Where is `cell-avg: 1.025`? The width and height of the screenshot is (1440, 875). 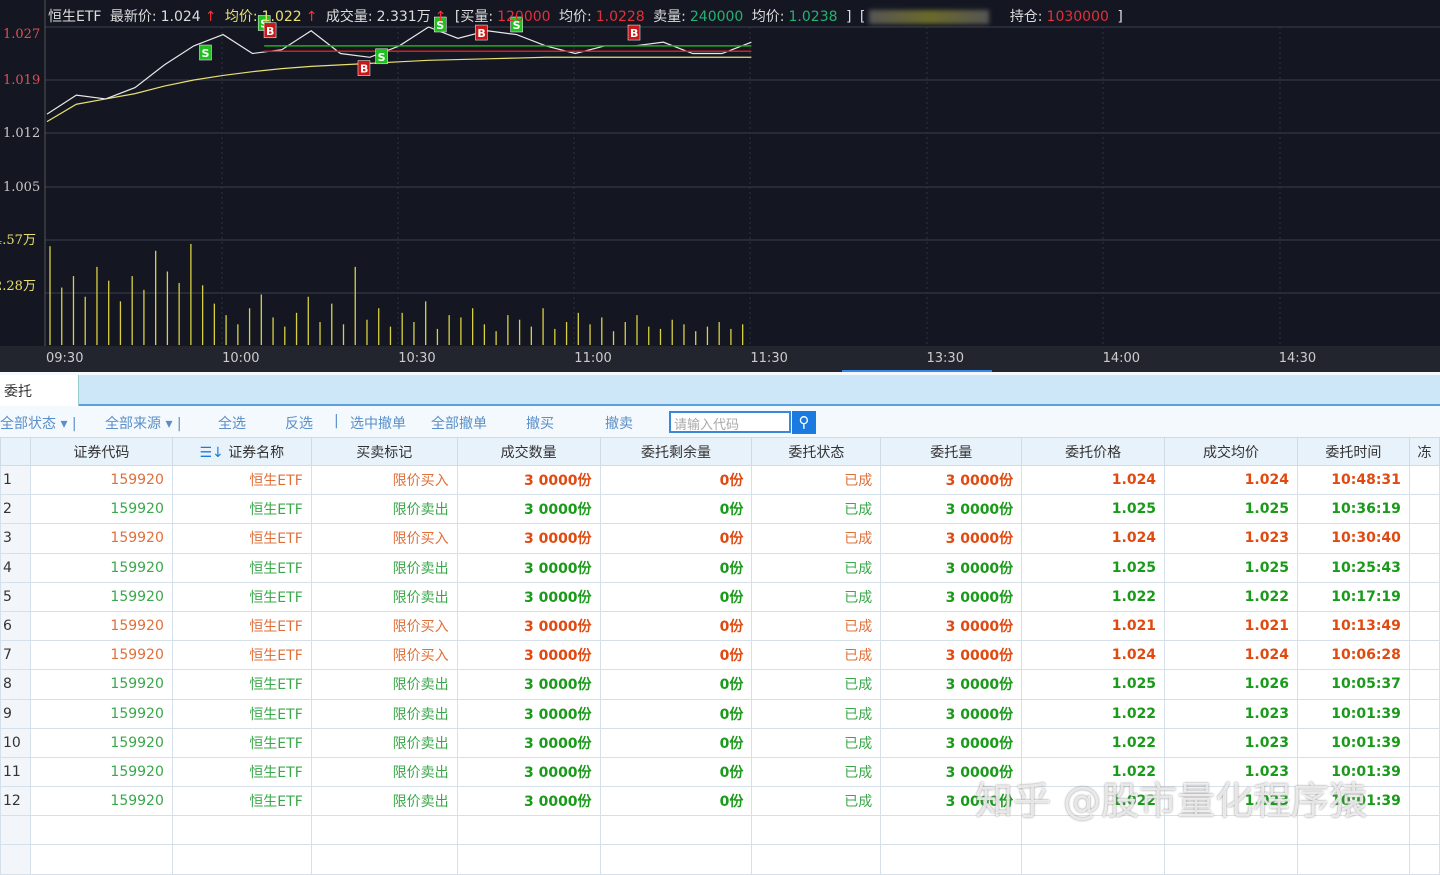 cell-avg: 1.025 is located at coordinates (1231, 509).